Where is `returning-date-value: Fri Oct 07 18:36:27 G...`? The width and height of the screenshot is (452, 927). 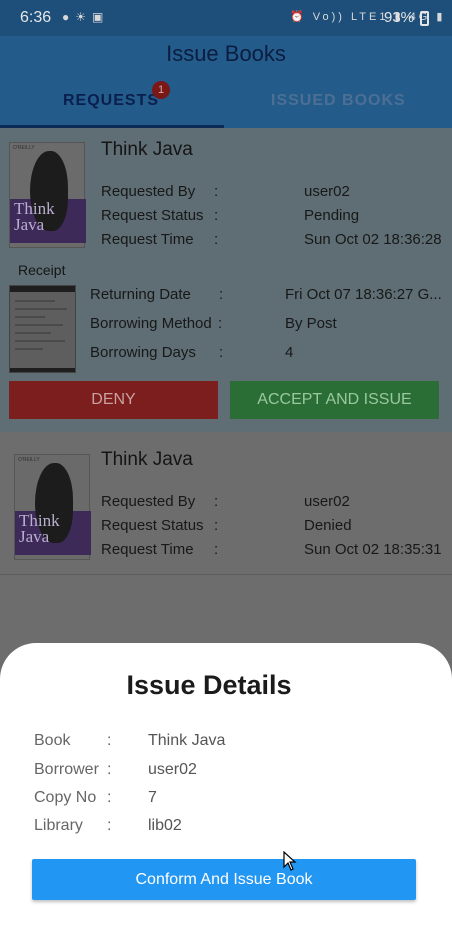 returning-date-value: Fri Oct 07 18:36:27 G... is located at coordinates (363, 294).